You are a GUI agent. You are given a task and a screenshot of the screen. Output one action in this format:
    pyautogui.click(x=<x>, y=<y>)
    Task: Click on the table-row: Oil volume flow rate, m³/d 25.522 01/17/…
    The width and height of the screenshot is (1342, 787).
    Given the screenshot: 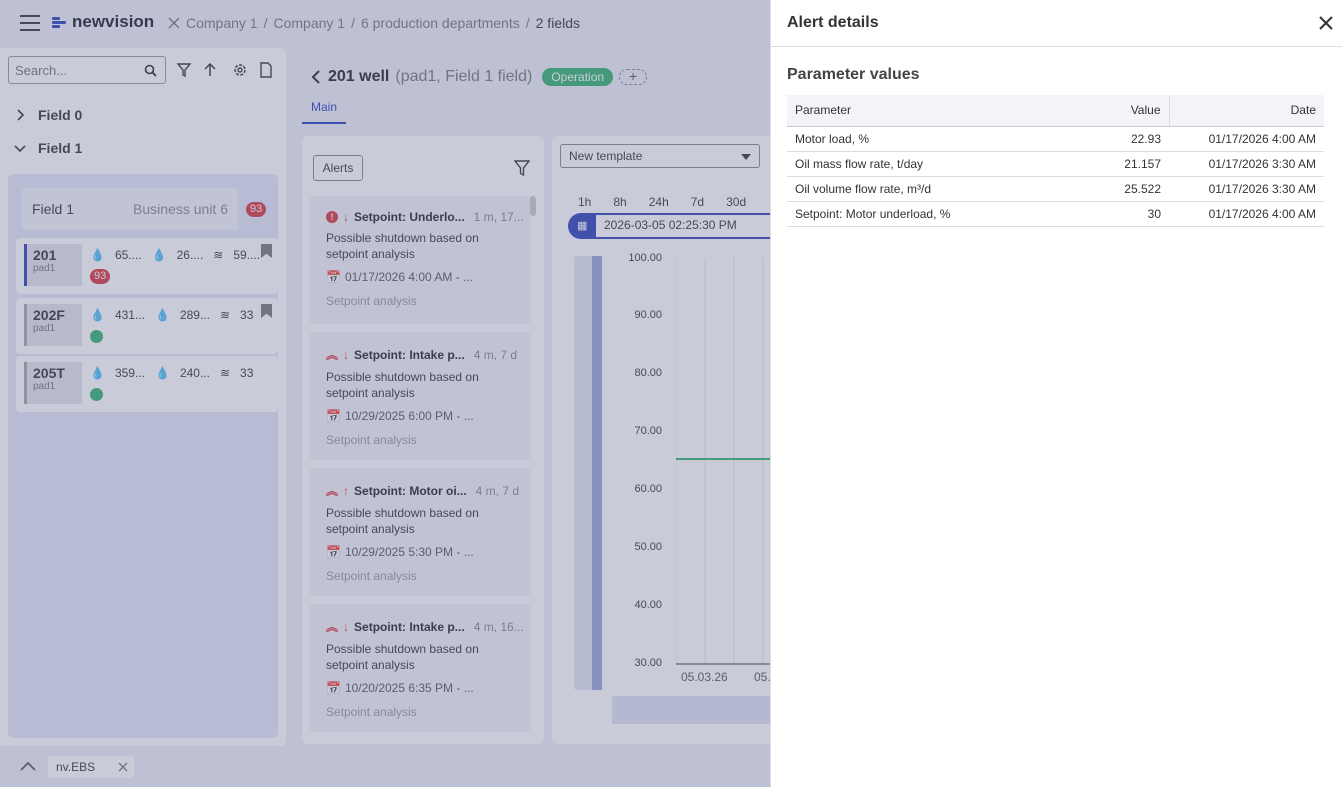 What is the action you would take?
    pyautogui.click(x=1055, y=189)
    